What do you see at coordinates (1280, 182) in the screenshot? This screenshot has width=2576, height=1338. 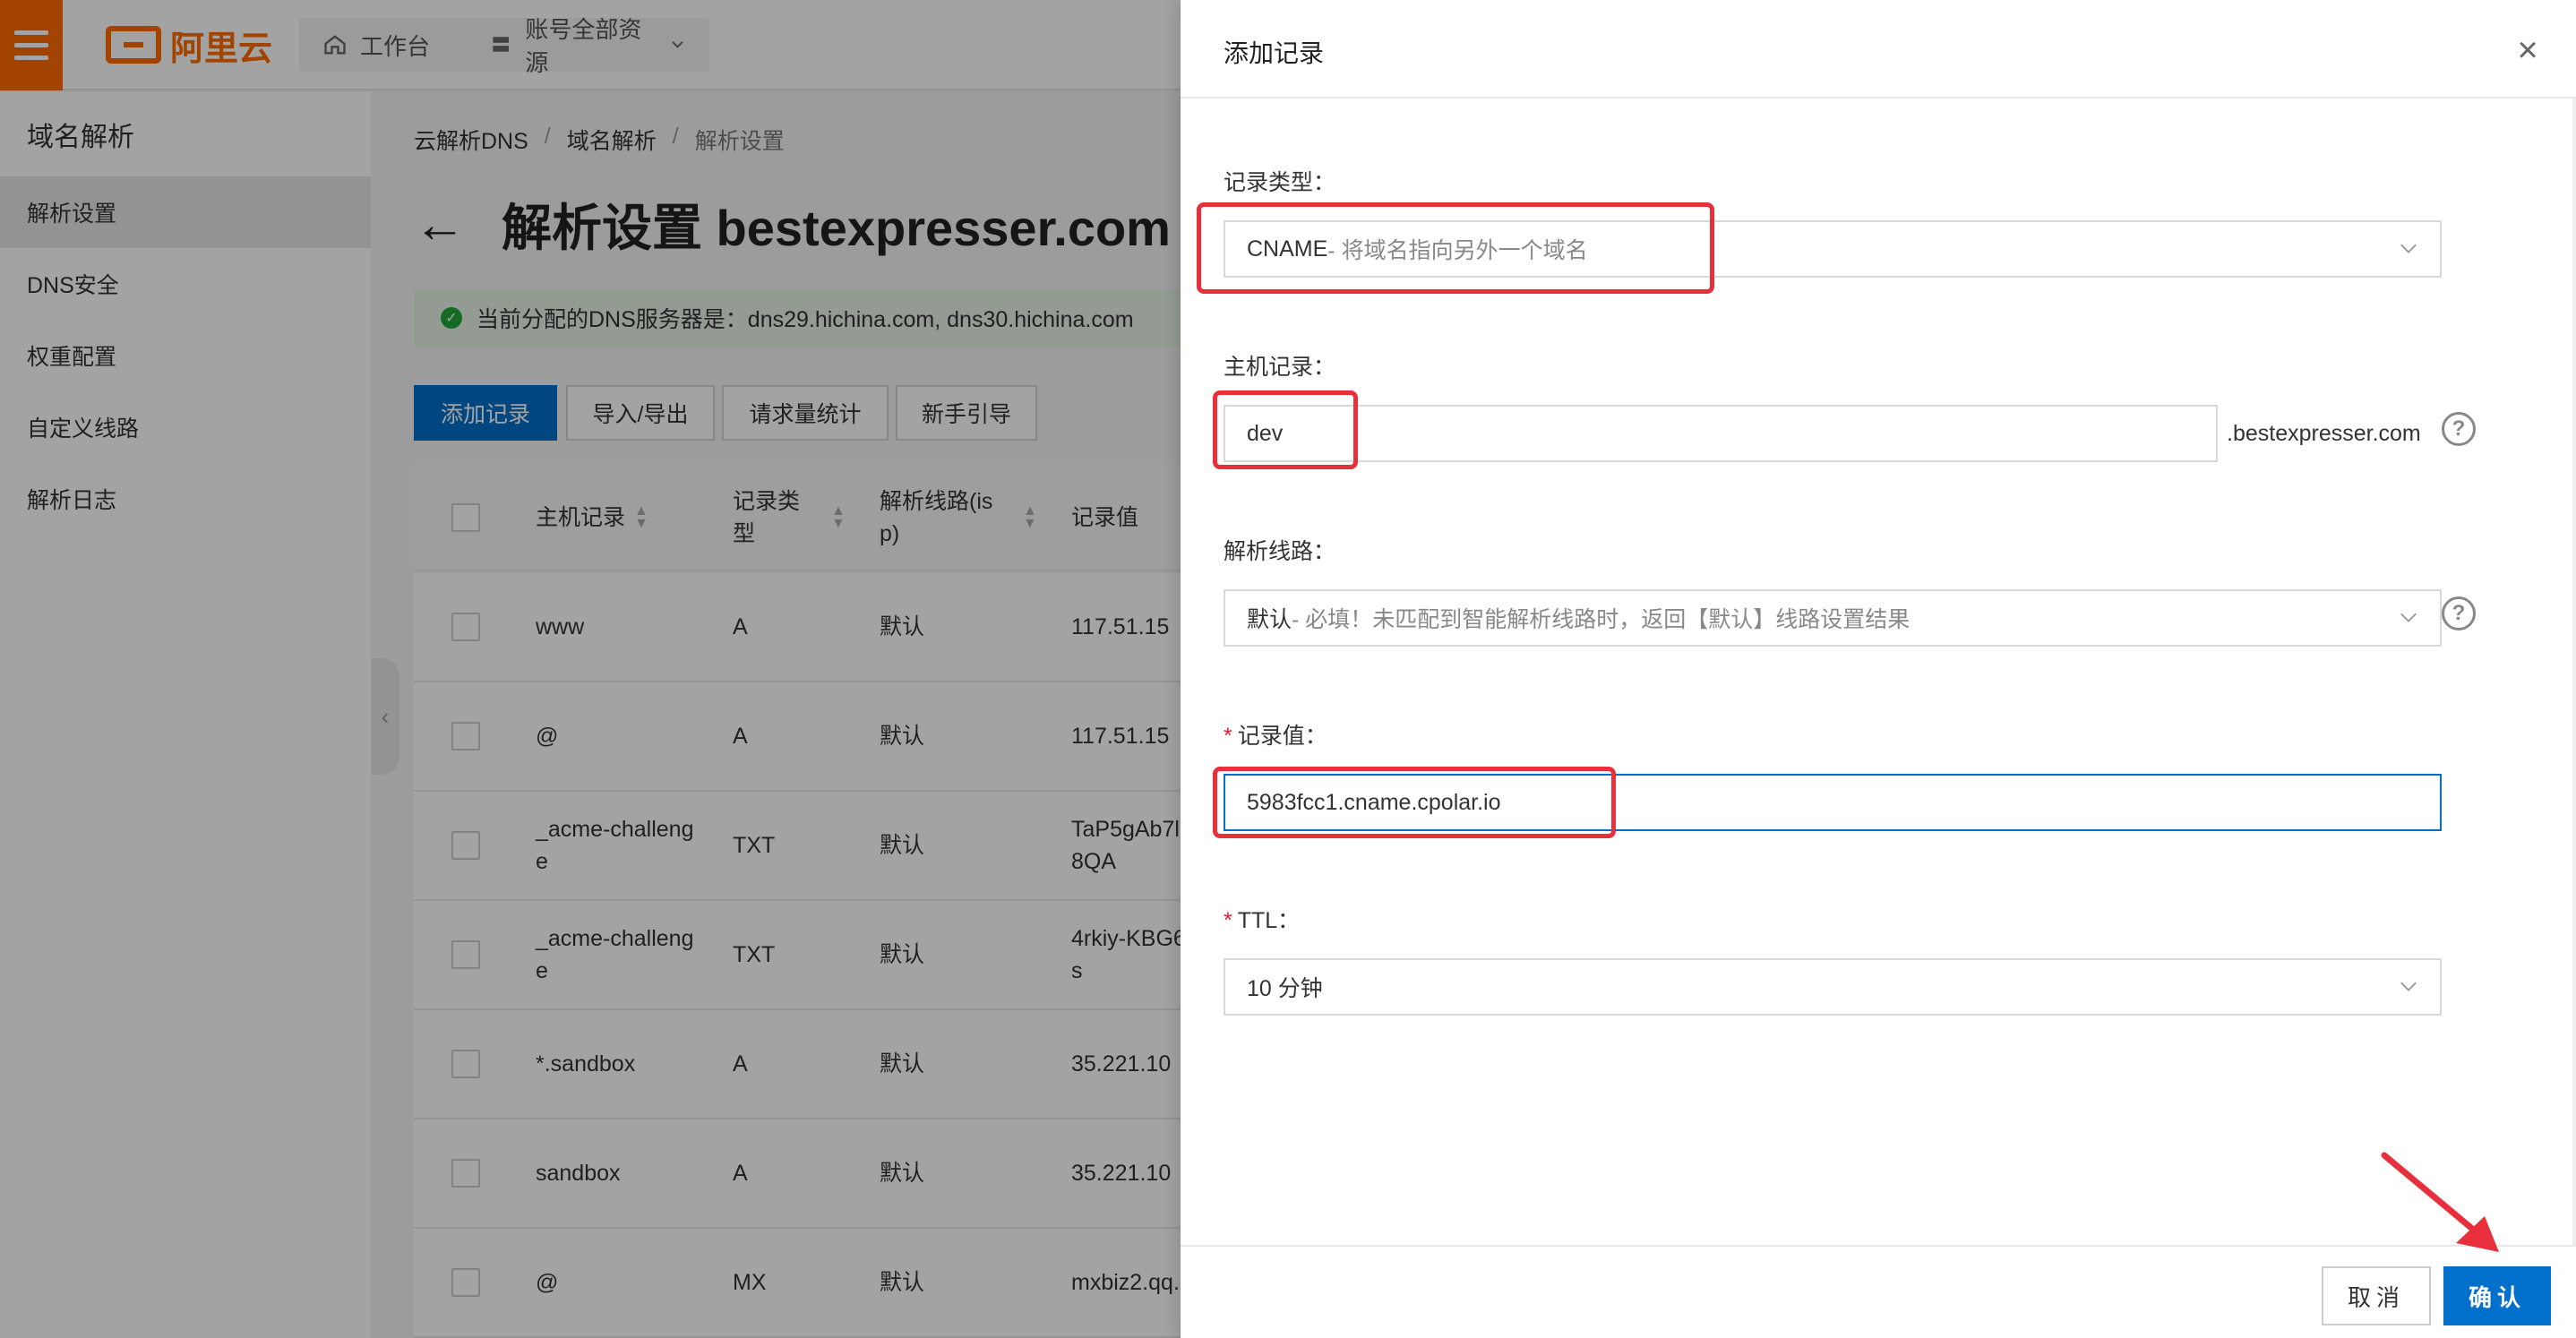 I see `record-type-label: 记录类型：` at bounding box center [1280, 182].